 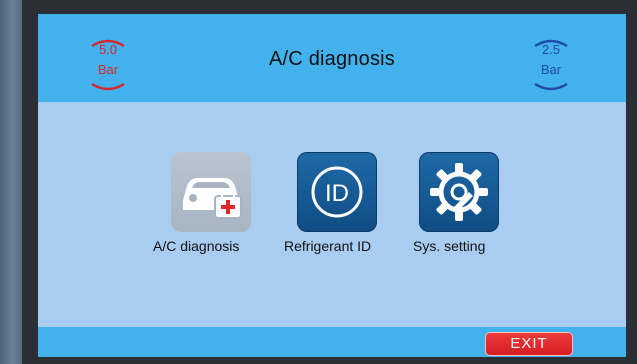 I want to click on footer-bar: EXIT, so click(x=332, y=342).